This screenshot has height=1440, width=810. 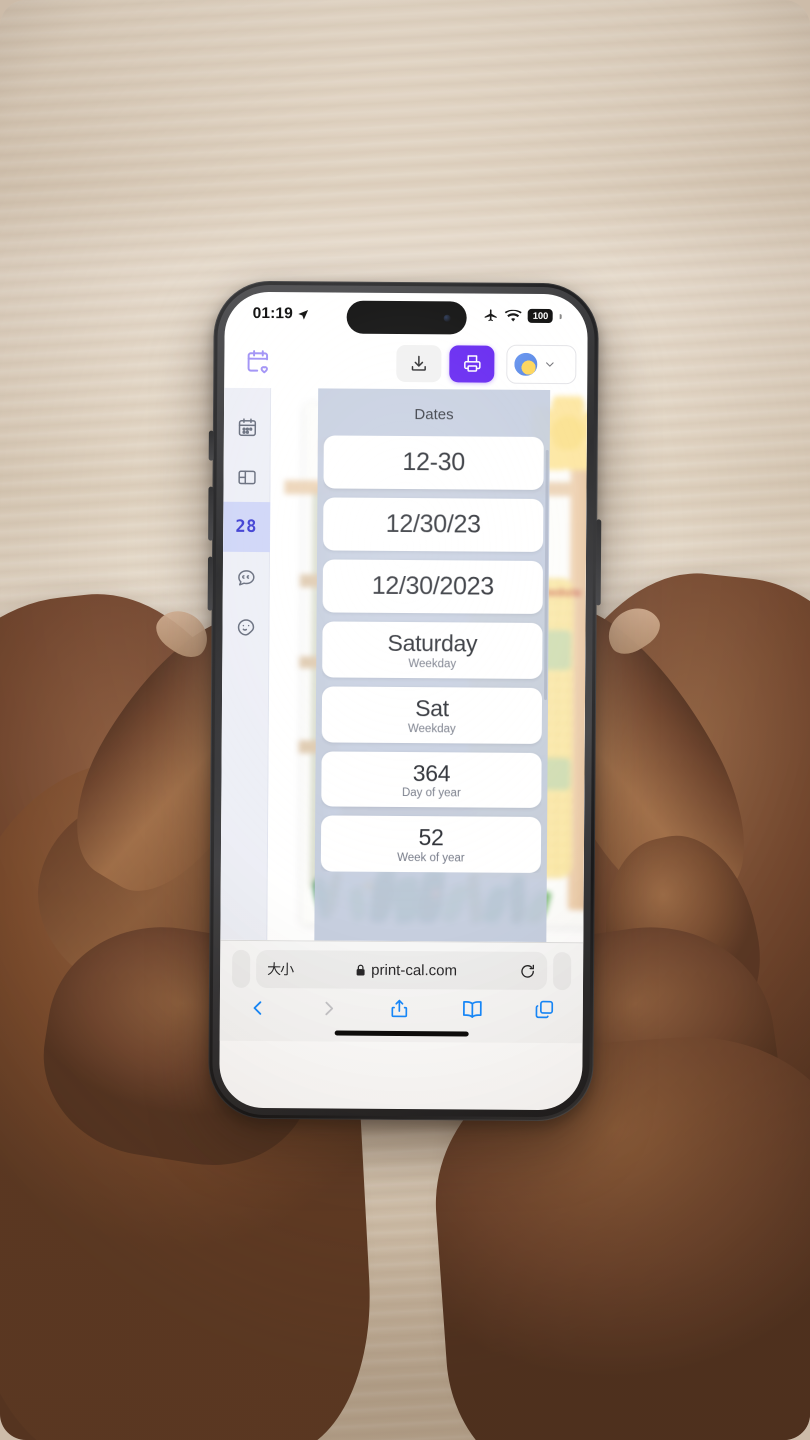 What do you see at coordinates (414, 970) in the screenshot?
I see `url-text: print-cal.com` at bounding box center [414, 970].